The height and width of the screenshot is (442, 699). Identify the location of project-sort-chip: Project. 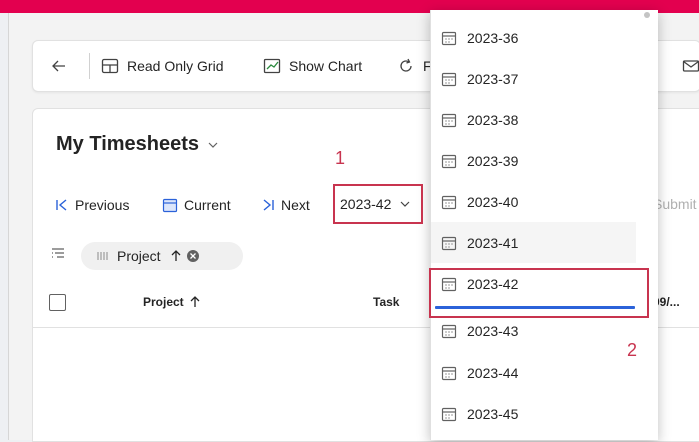
(162, 256).